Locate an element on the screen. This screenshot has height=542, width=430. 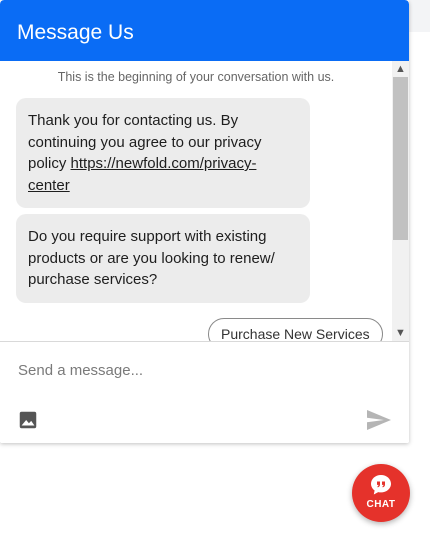
transcript-scrollbar: ▲ ▼ is located at coordinates (400, 201).